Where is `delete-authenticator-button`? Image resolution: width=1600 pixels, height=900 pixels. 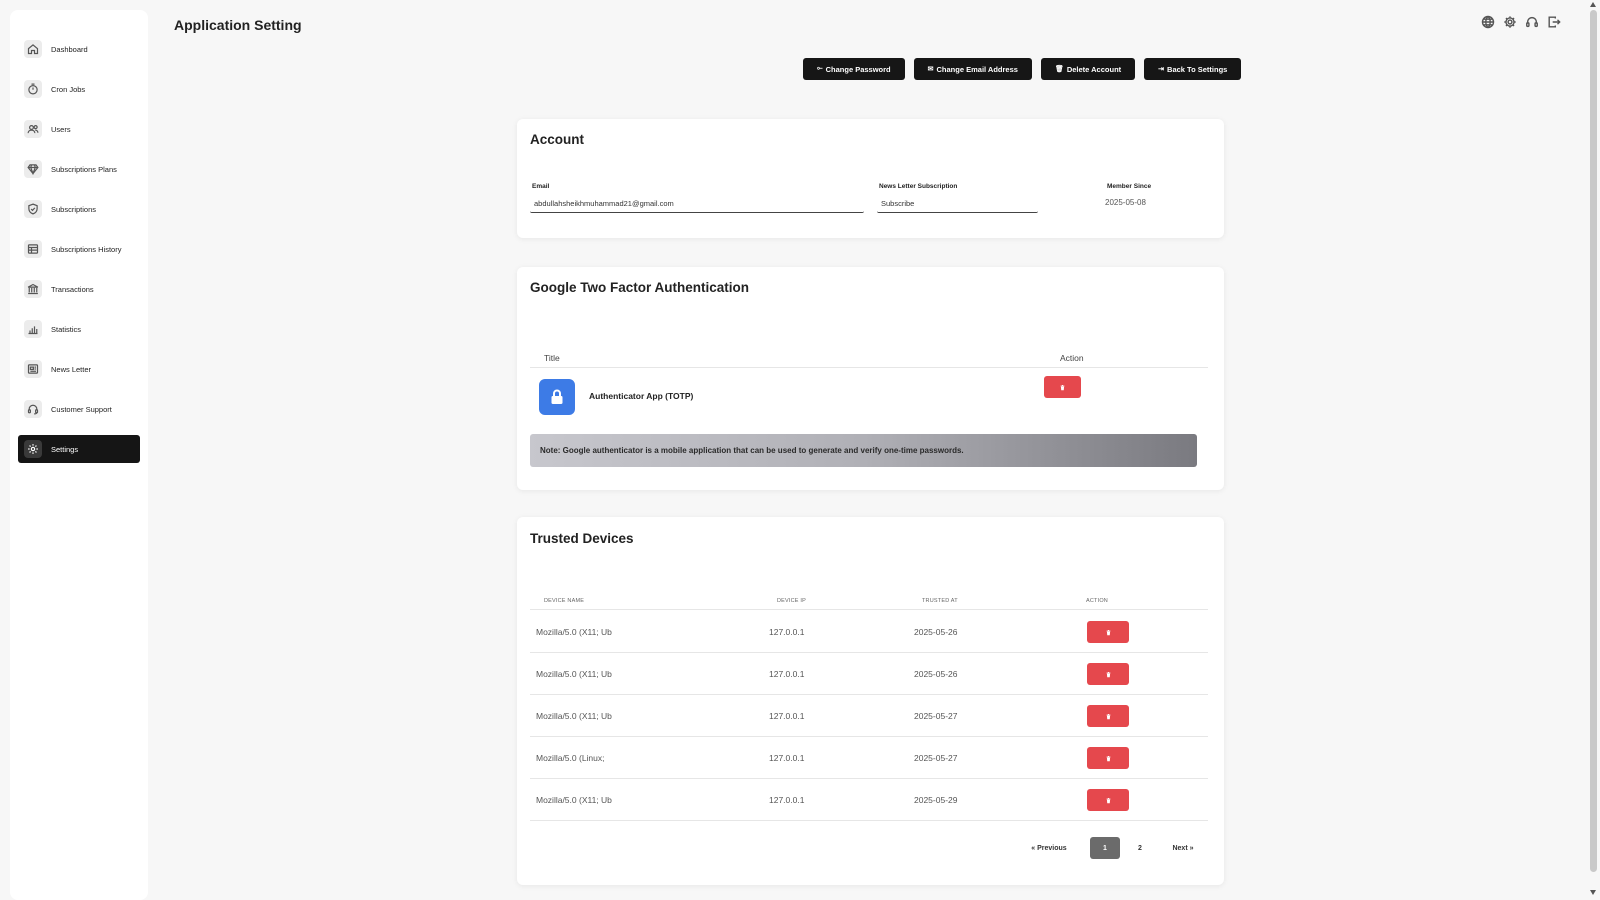
delete-authenticator-button is located at coordinates (1062, 387).